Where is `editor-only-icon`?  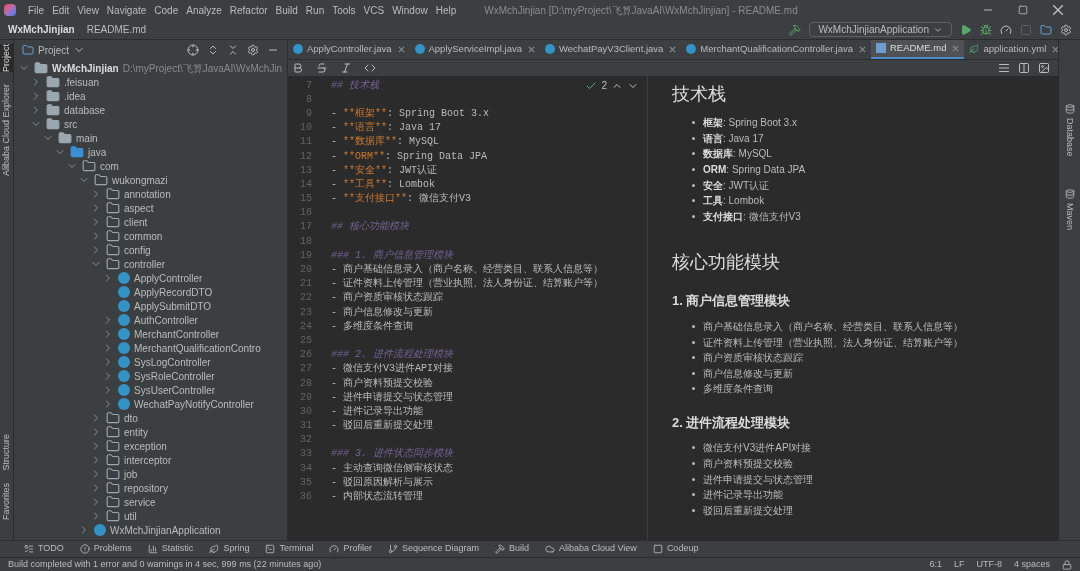
editor-only-icon is located at coordinates (1004, 68).